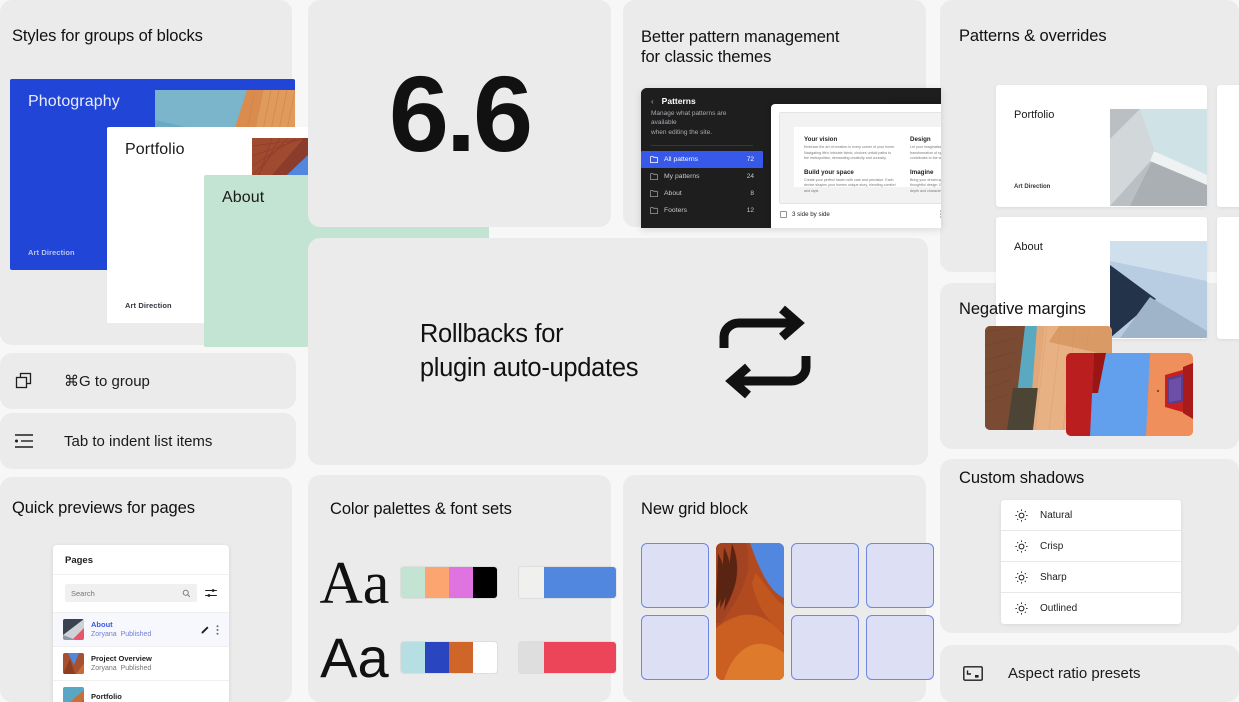 Image resolution: width=1239 pixels, height=702 pixels. I want to click on shortcut-indent-list: Tab to indent list items, so click(148, 441).